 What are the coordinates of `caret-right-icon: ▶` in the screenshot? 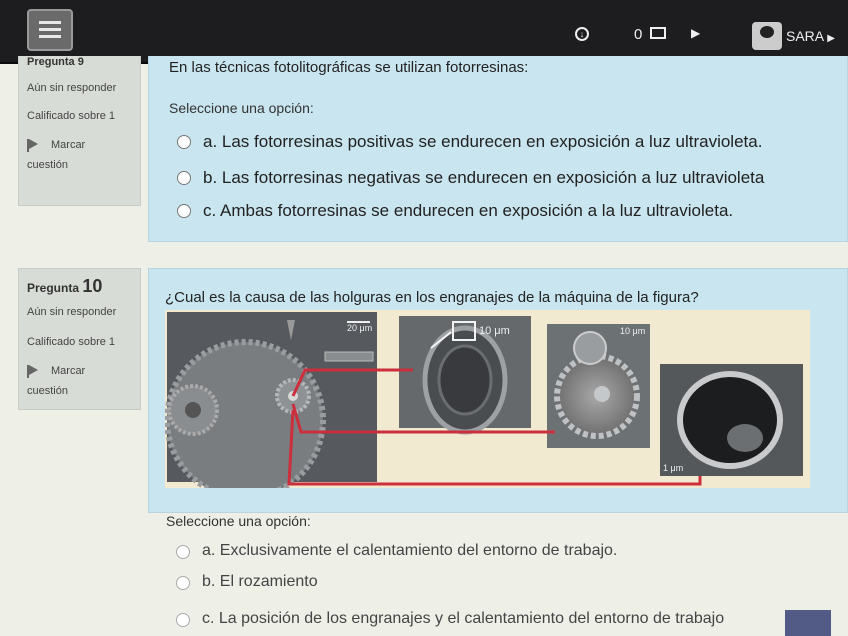 It's located at (695, 33).